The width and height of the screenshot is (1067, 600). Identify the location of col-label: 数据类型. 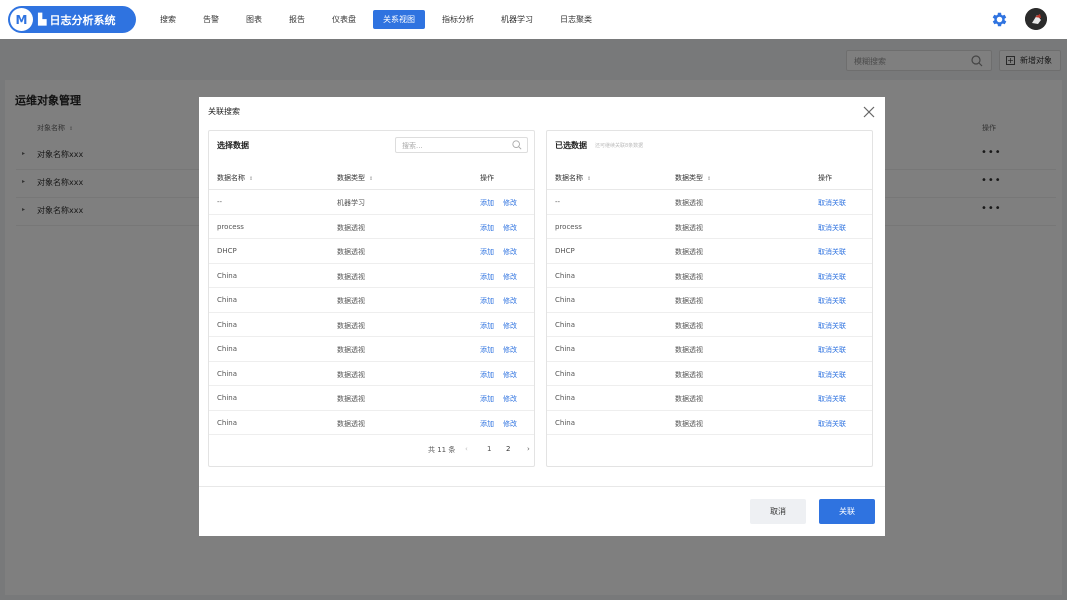
(689, 178).